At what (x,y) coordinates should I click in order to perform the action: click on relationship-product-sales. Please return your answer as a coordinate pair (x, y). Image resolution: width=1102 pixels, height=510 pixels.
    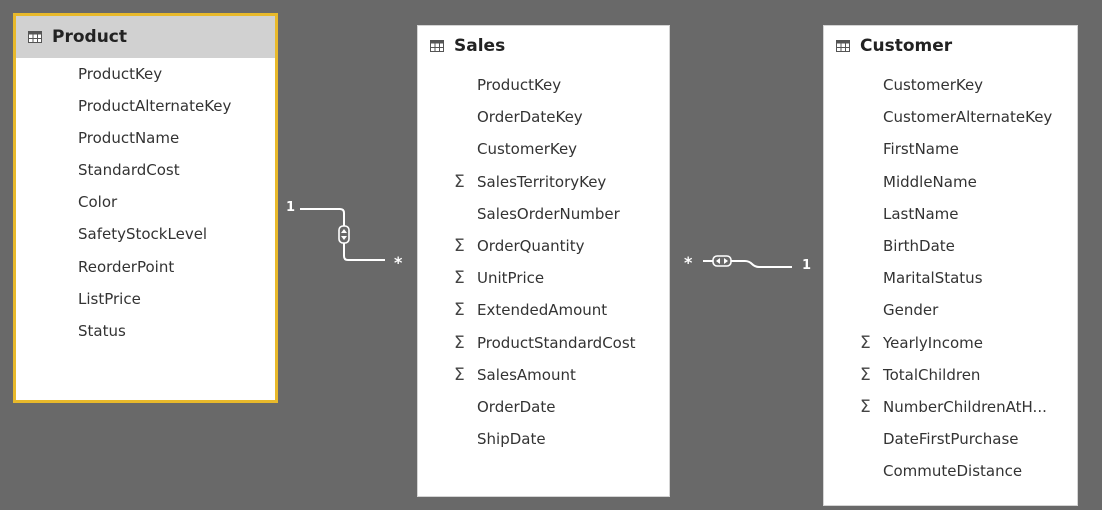
    Looking at the image, I should click on (342, 234).